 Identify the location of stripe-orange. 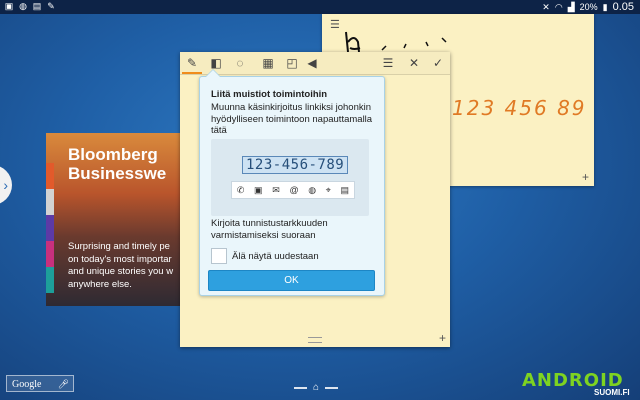
(50, 176).